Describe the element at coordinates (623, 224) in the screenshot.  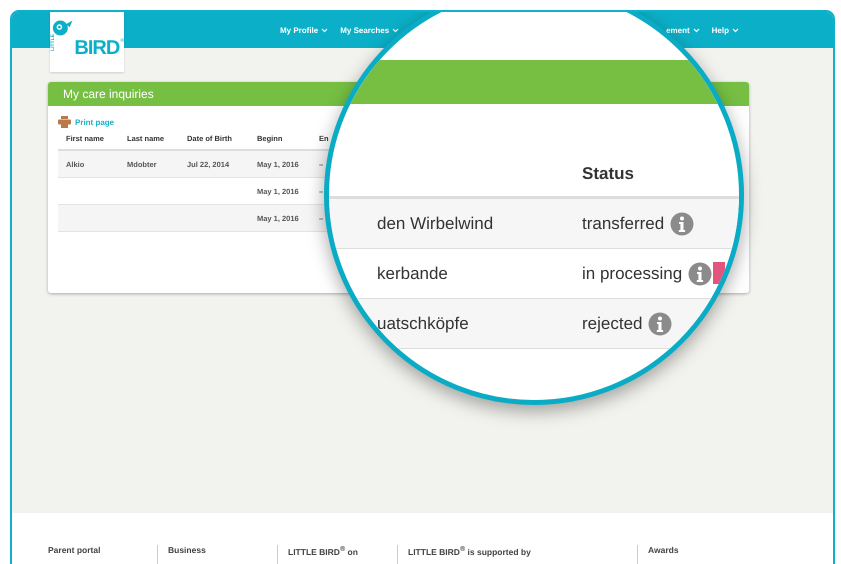
I see `status-text: transferred` at that location.